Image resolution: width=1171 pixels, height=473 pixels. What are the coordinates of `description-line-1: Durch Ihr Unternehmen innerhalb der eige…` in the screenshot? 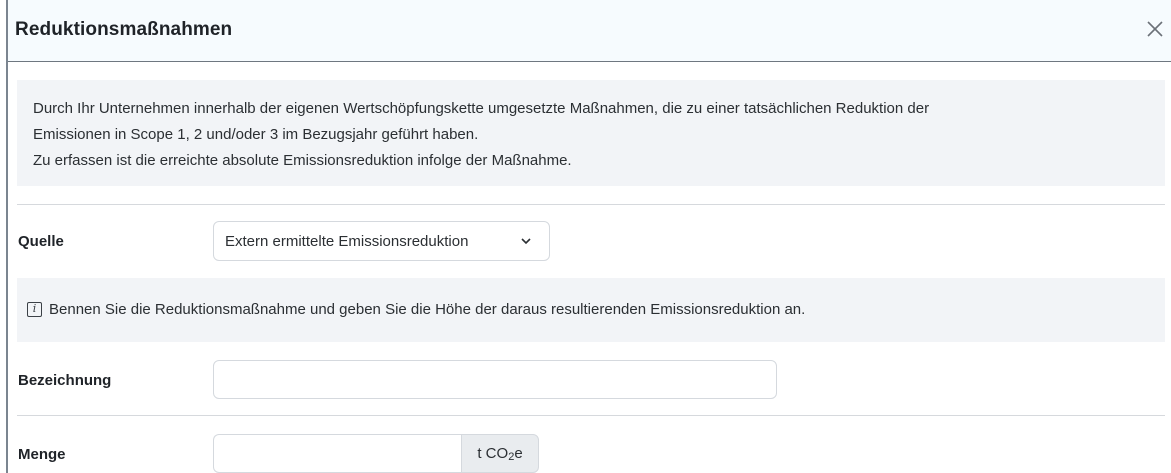 It's located at (481, 108).